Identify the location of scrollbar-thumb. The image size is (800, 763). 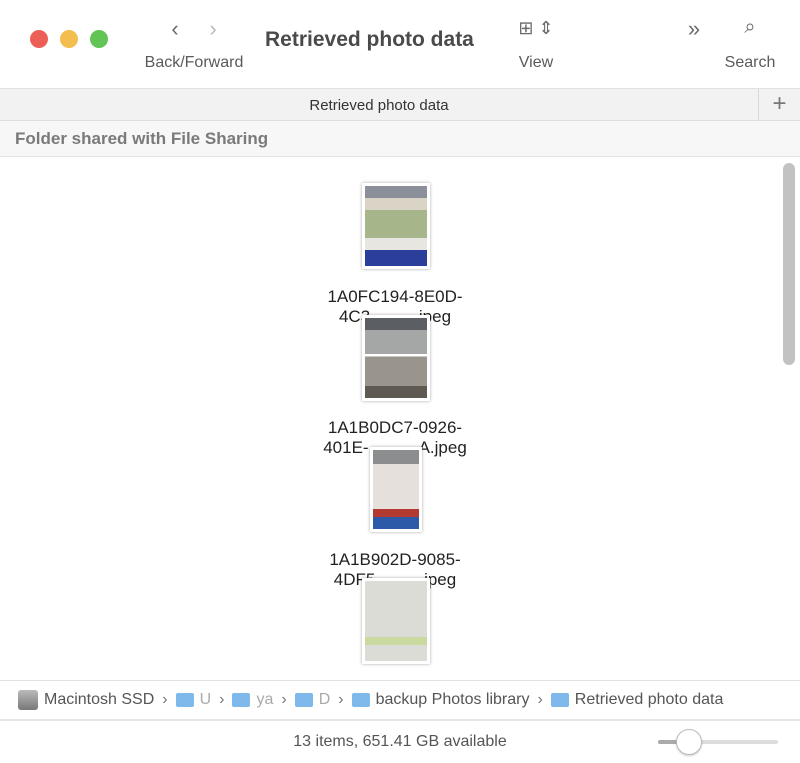
(789, 264).